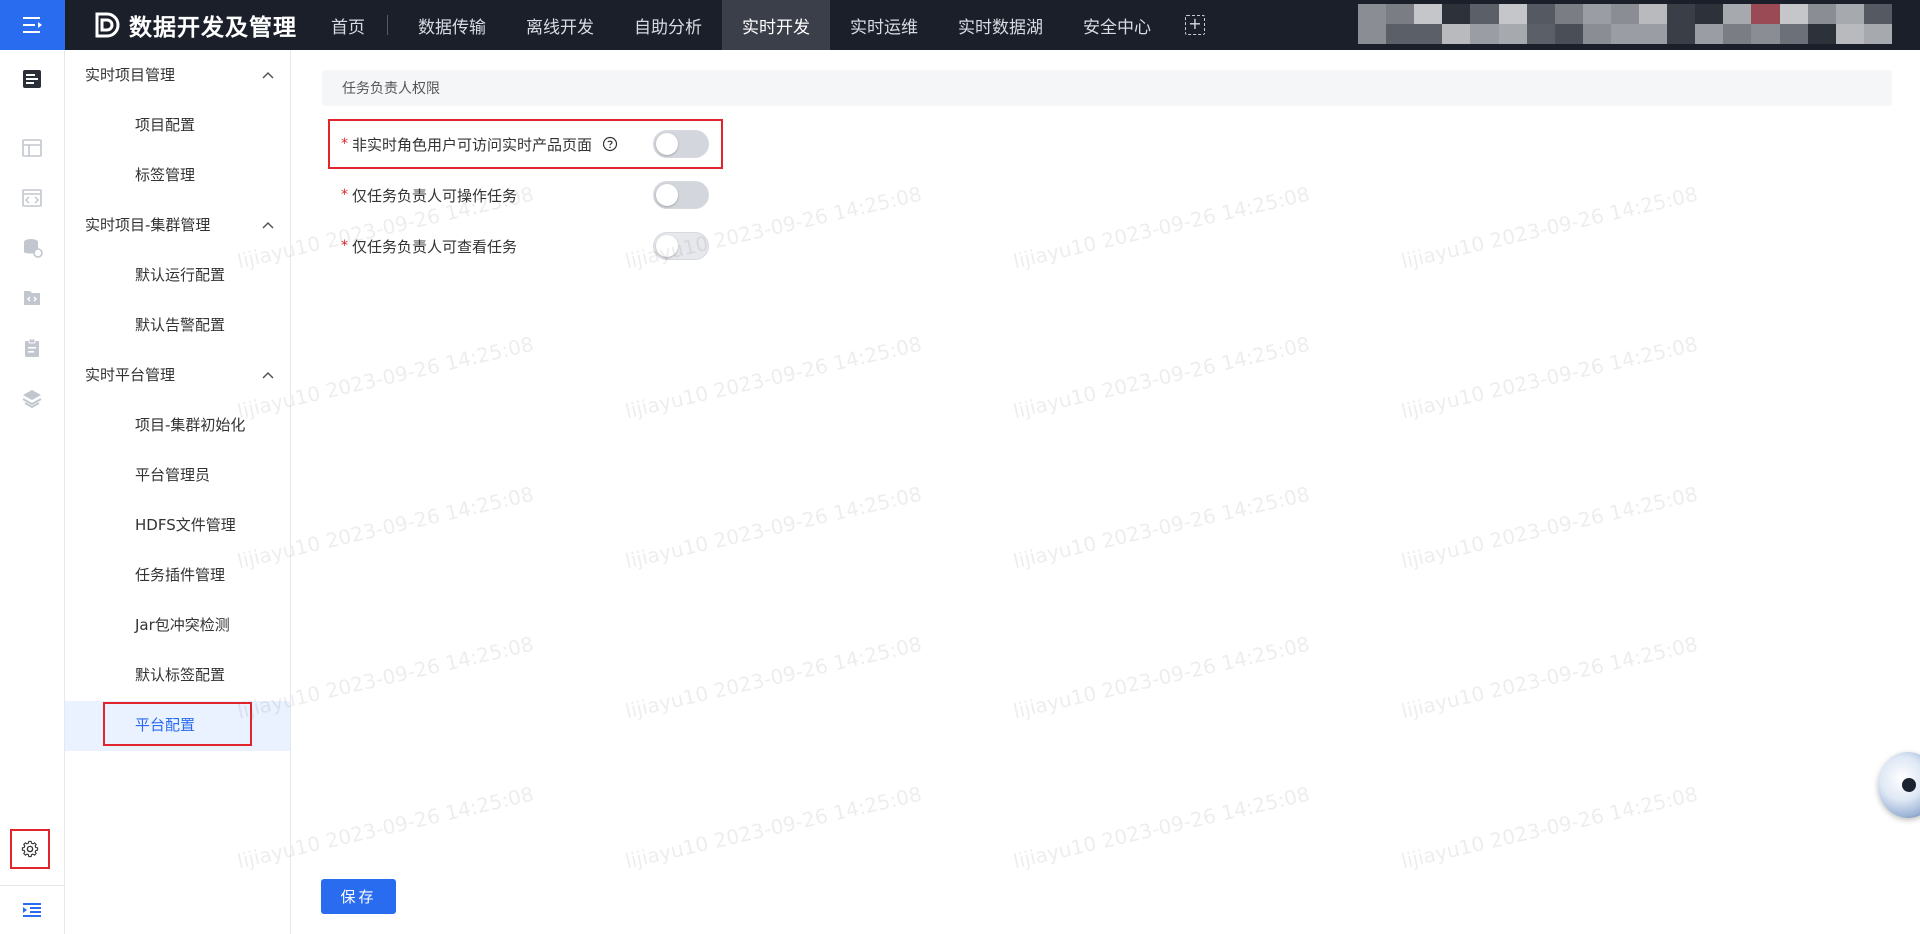  I want to click on brand-logo-icon, so click(107, 25).